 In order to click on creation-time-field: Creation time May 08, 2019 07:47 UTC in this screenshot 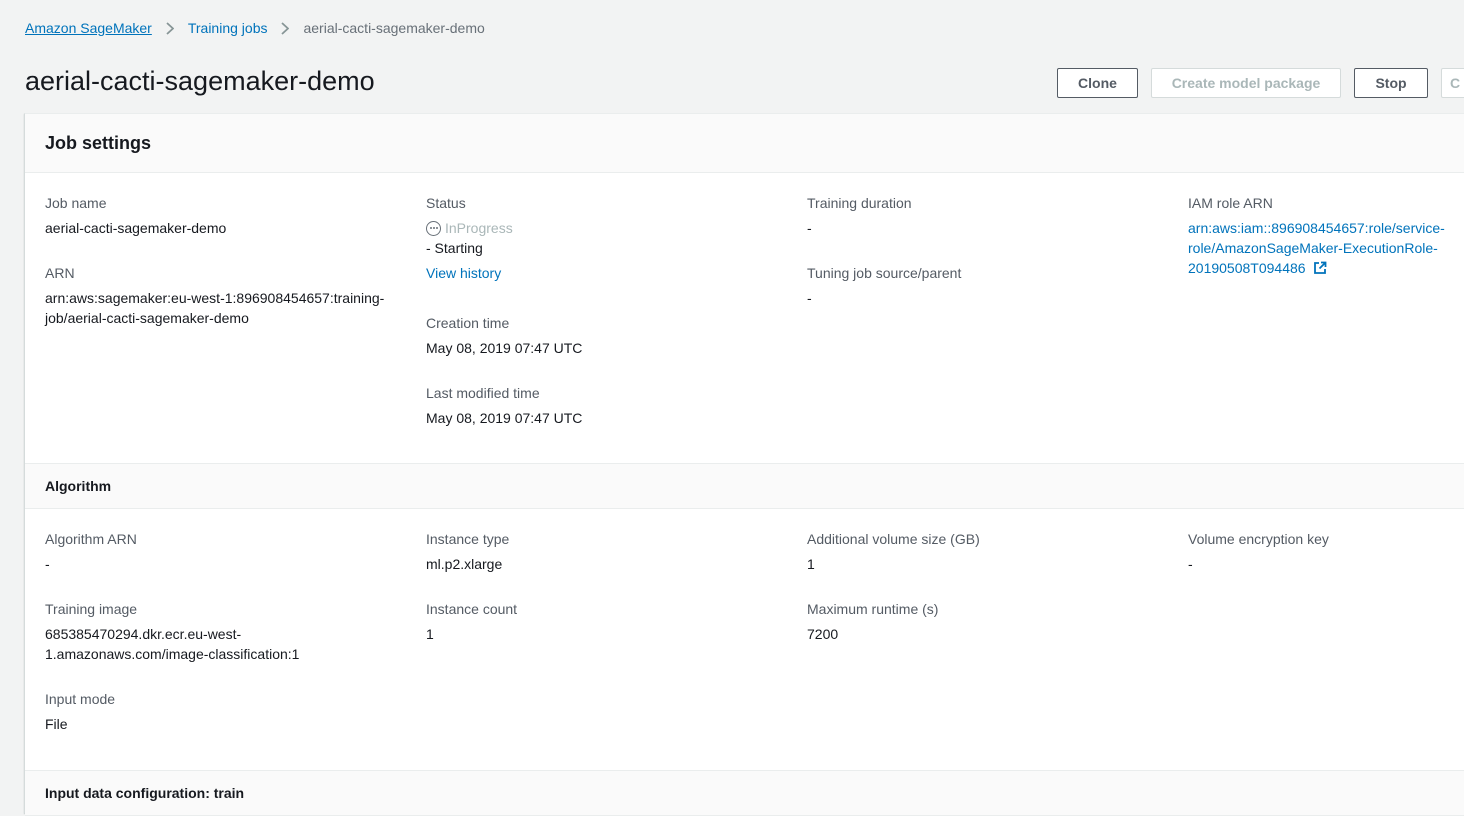, I will do `click(606, 335)`.